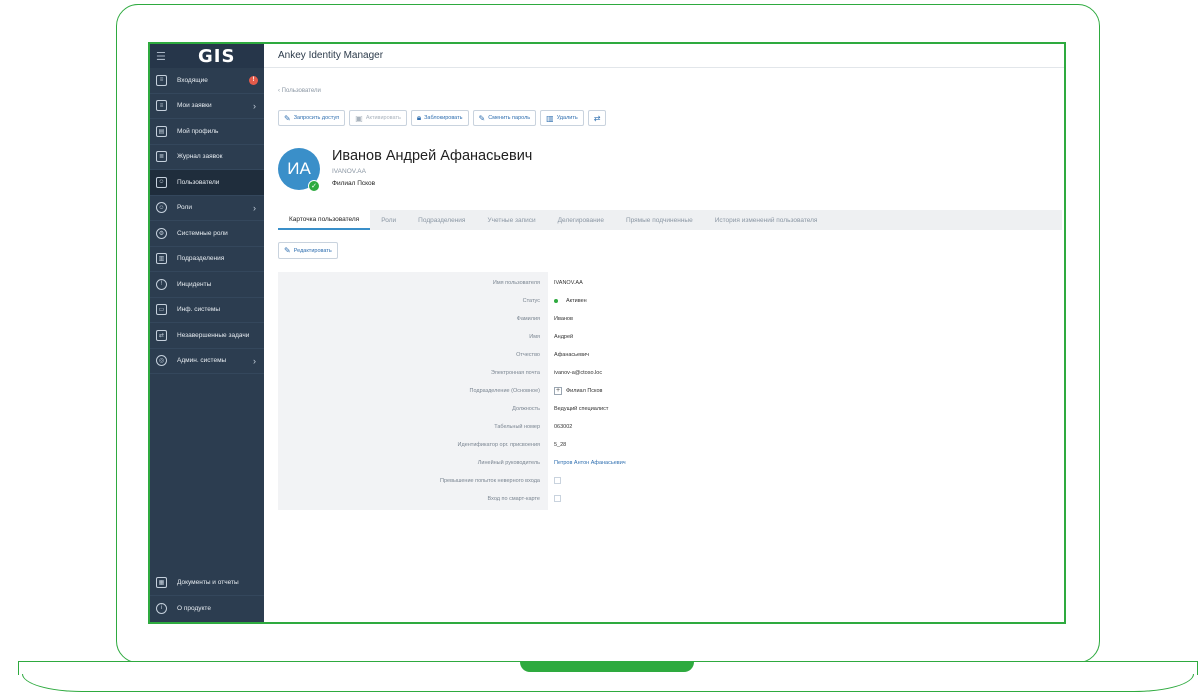 Image resolution: width=1201 pixels, height=694 pixels. Describe the element at coordinates (597, 118) in the screenshot. I see `sync-button: ⇄` at that location.